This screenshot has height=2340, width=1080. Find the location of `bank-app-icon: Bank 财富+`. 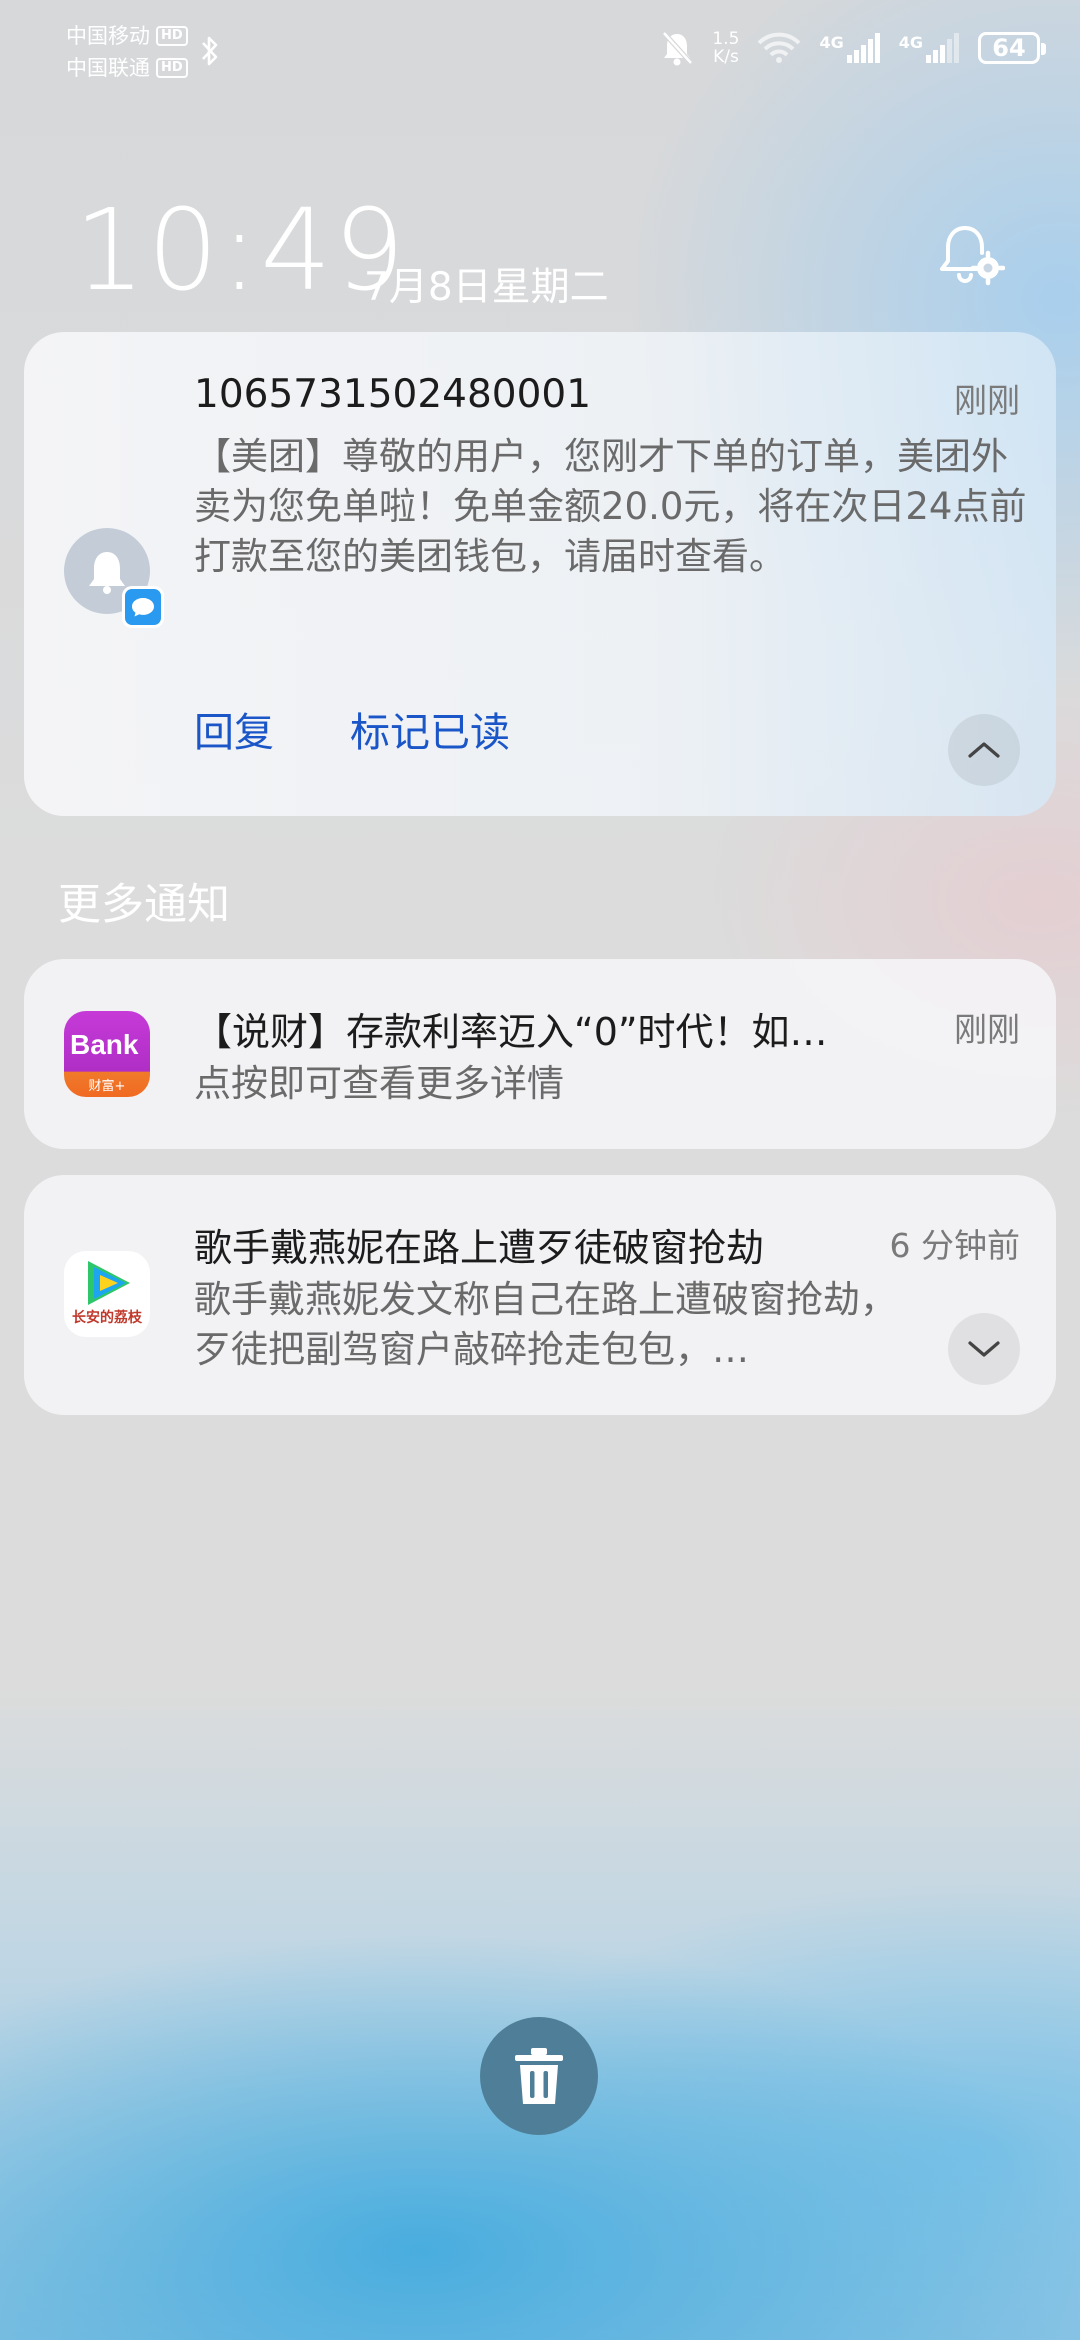

bank-app-icon: Bank 财富+ is located at coordinates (107, 1054).